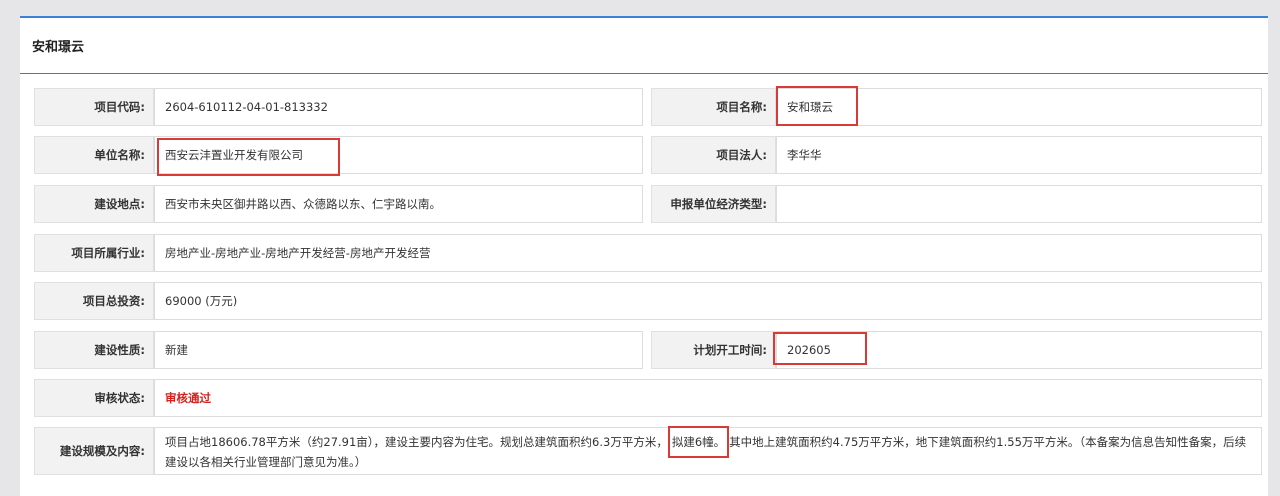  What do you see at coordinates (708, 398) in the screenshot?
I see `review-status-value: 审核通过` at bounding box center [708, 398].